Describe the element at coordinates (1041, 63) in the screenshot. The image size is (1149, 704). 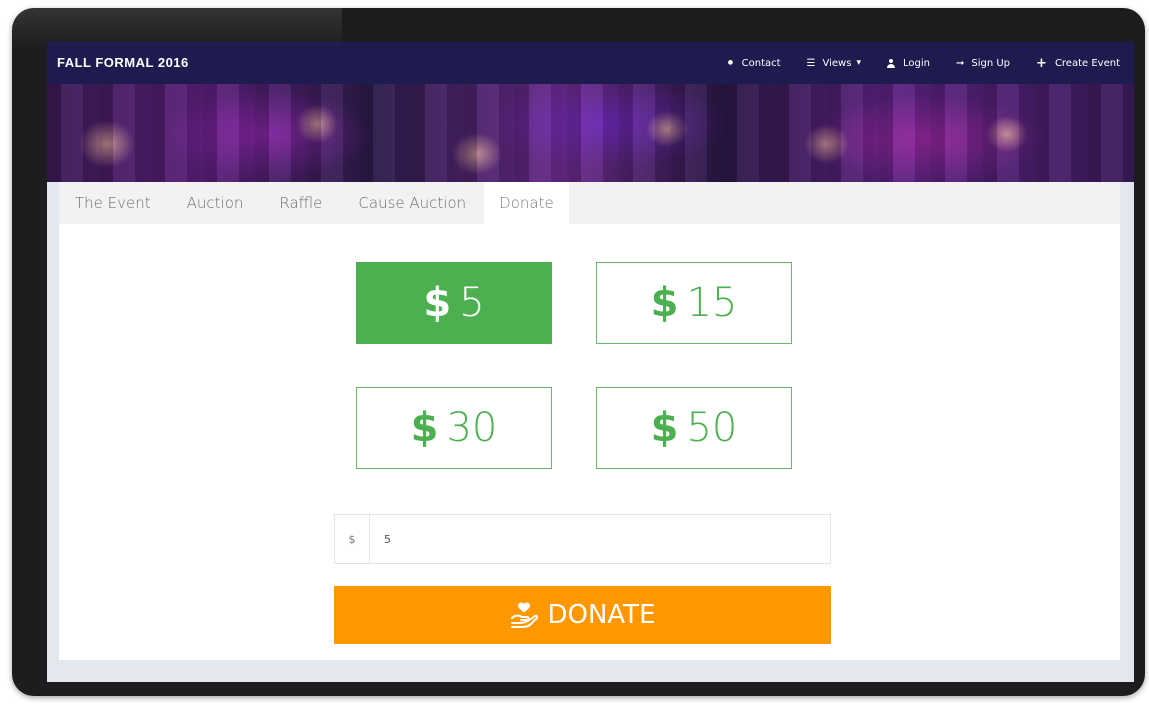
I see `plus-icon: +` at that location.